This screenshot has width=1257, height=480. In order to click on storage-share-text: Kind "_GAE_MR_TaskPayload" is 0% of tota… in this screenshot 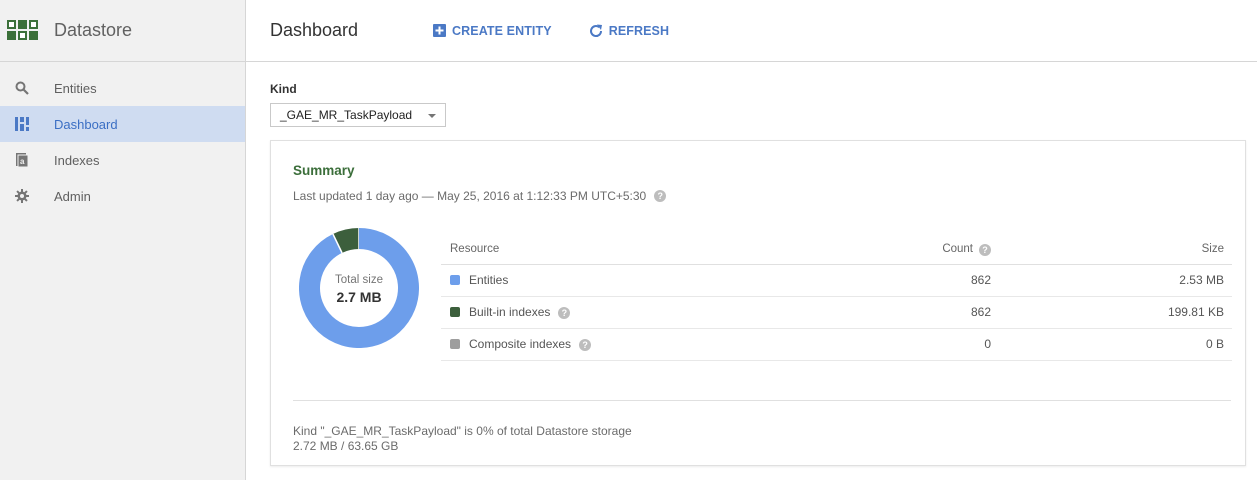, I will do `click(462, 431)`.